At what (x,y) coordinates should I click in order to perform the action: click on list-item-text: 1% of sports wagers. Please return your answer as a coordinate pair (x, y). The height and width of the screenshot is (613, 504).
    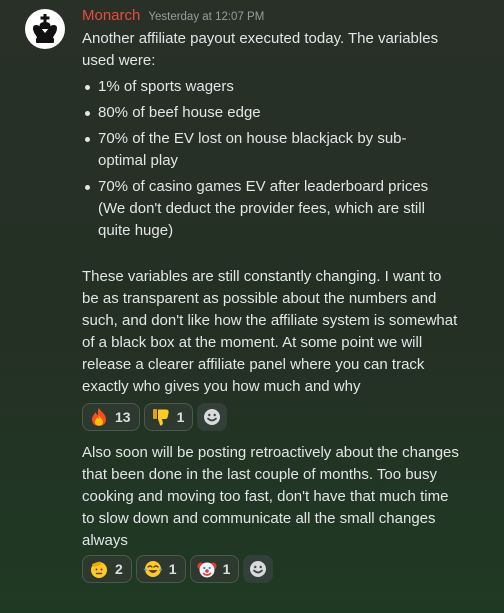
    Looking at the image, I should click on (166, 86).